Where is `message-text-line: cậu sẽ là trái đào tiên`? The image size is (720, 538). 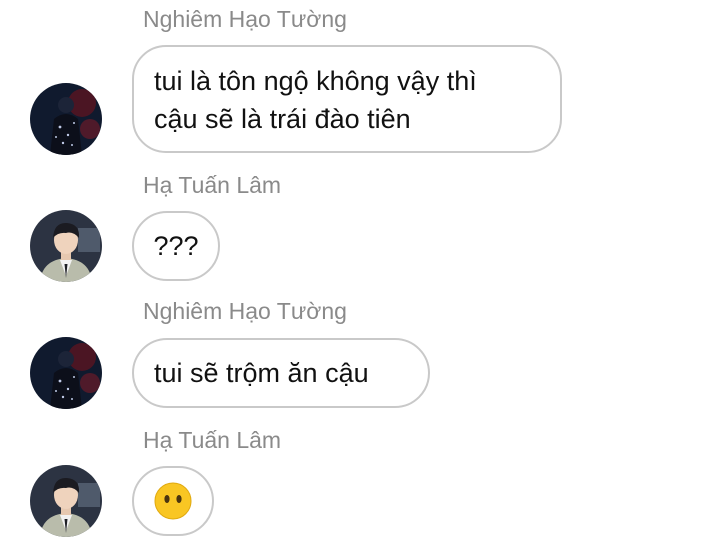 message-text-line: cậu sẽ là trái đào tiên is located at coordinates (282, 119).